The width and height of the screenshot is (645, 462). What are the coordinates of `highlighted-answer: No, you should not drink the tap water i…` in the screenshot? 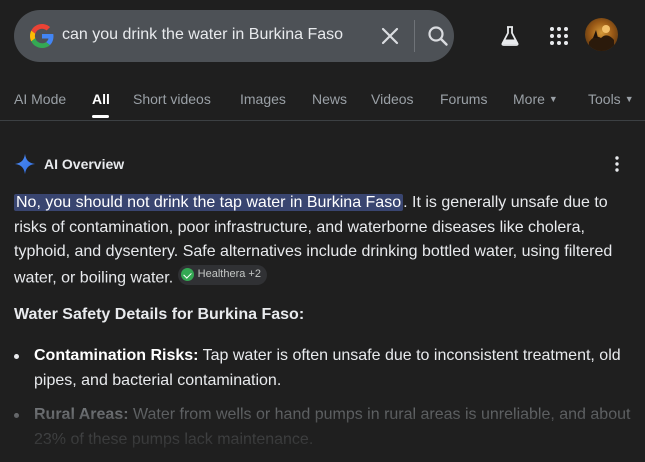 It's located at (209, 202).